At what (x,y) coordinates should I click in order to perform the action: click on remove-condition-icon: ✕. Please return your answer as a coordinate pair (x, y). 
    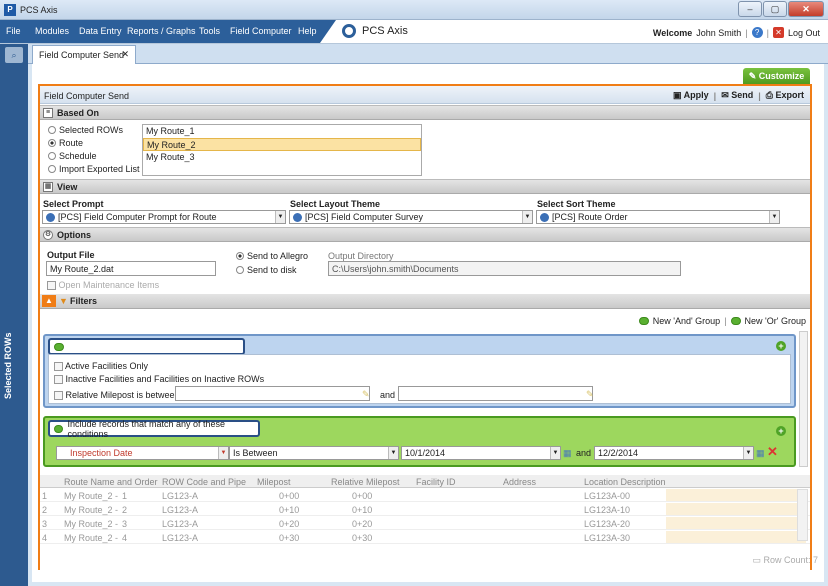
    Looking at the image, I should click on (772, 452).